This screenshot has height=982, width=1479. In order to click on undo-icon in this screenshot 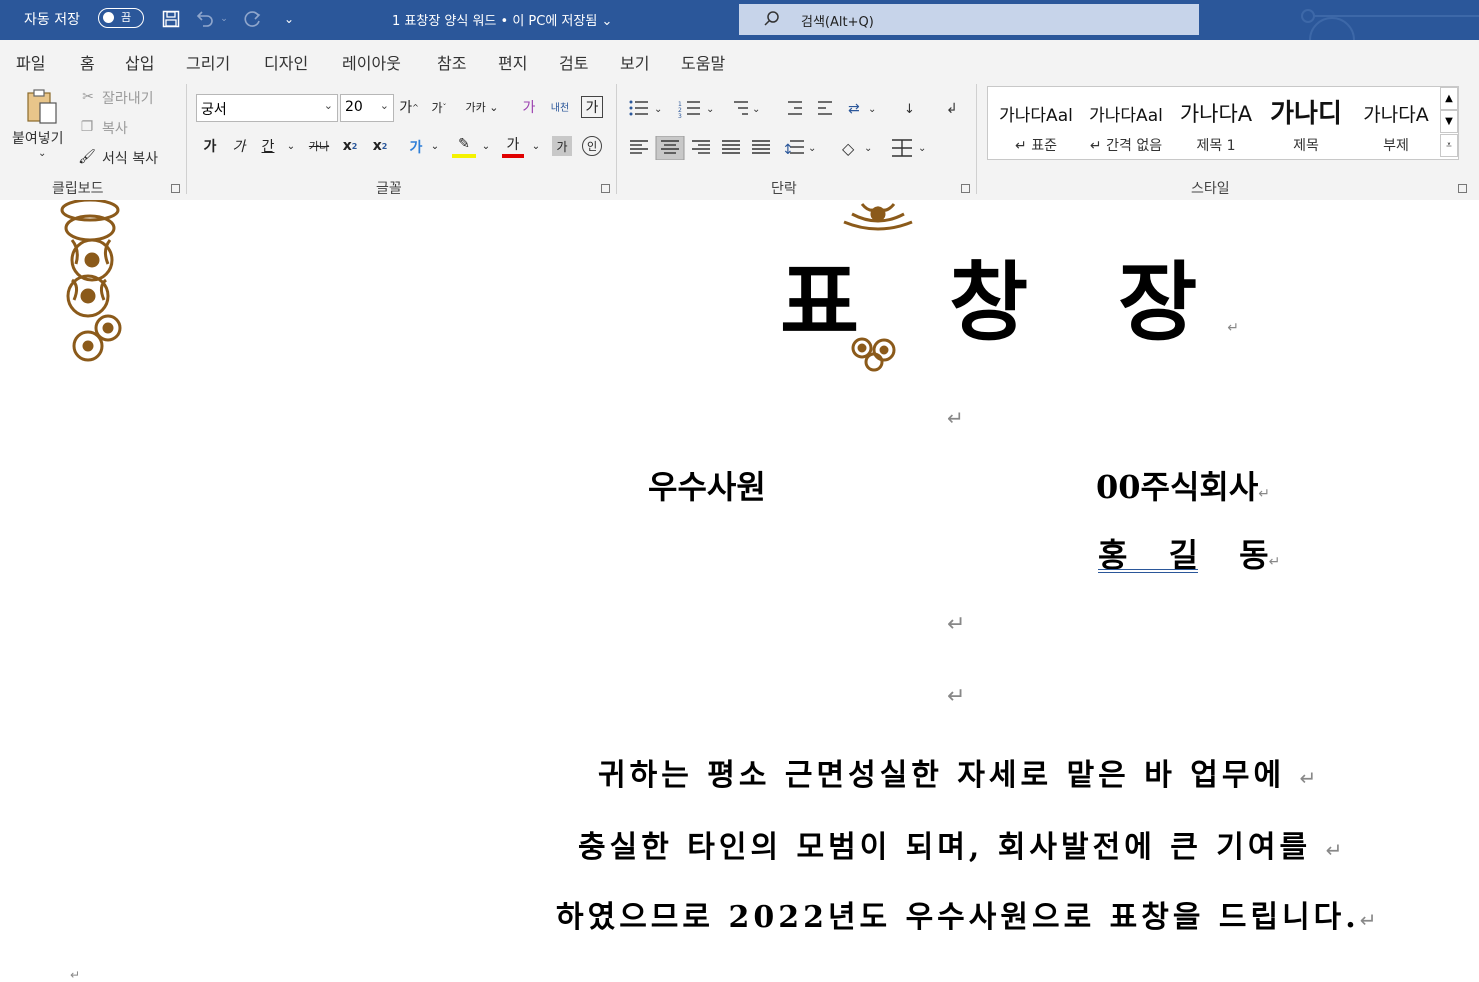, I will do `click(205, 19)`.